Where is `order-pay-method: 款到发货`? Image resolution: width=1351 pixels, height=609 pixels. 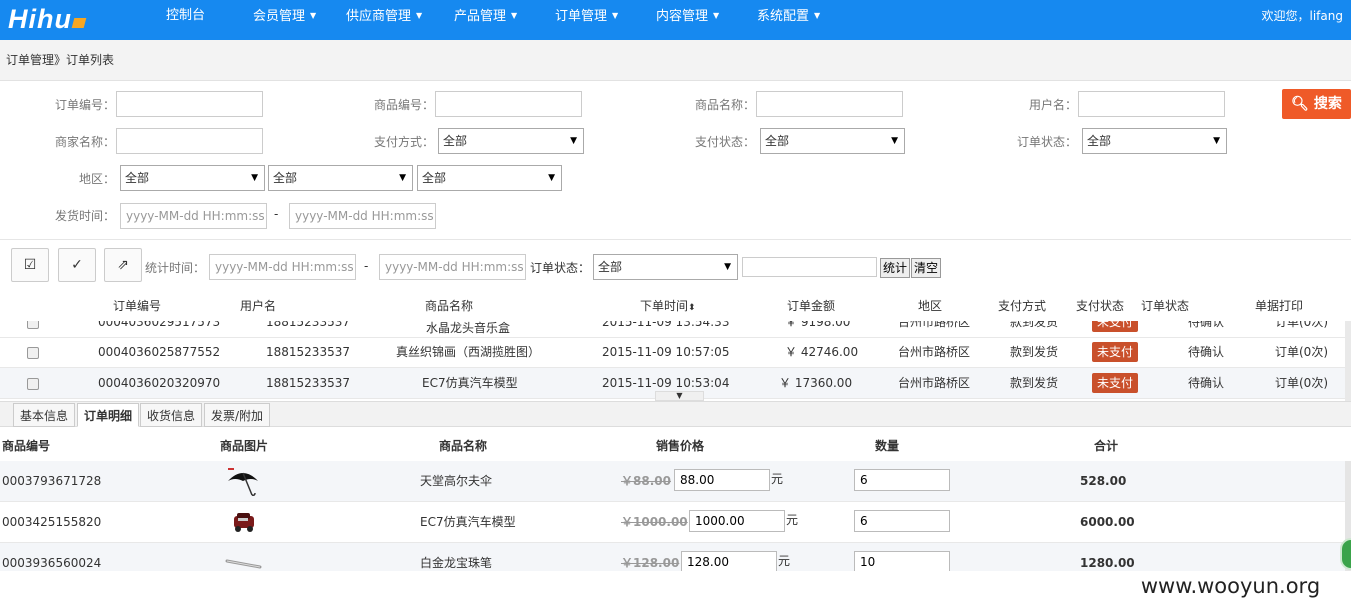
order-pay-method: 款到发货 is located at coordinates (1034, 383).